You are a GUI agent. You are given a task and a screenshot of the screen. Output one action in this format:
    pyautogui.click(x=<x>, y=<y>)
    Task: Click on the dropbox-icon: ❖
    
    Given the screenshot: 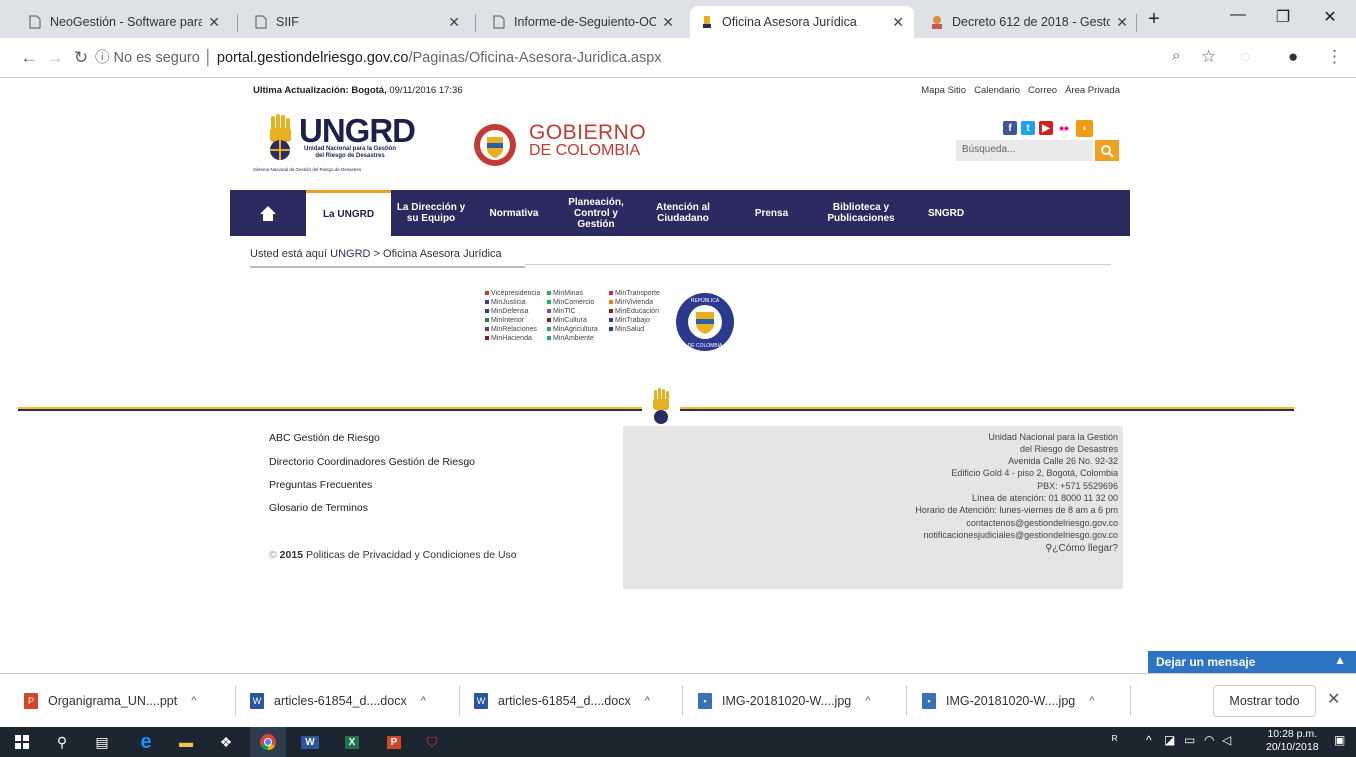 What is the action you would take?
    pyautogui.click(x=226, y=742)
    